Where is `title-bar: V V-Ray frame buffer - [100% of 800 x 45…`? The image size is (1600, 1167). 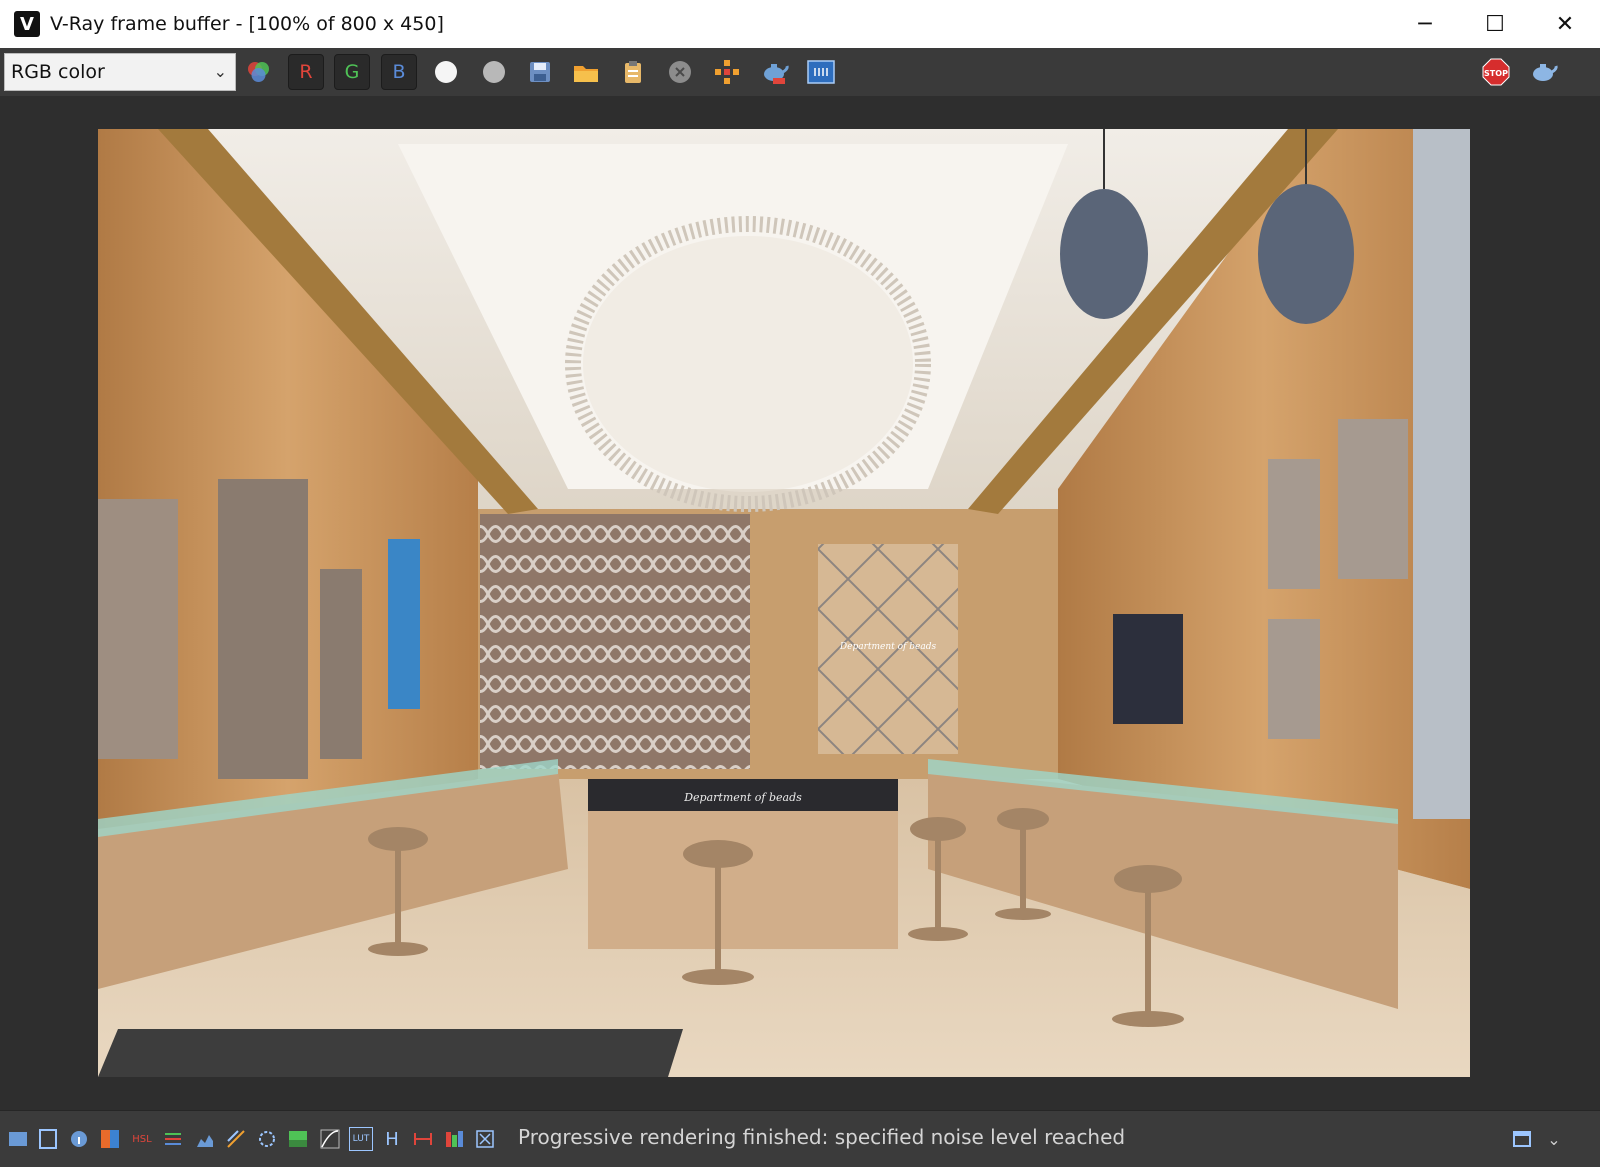
title-bar: V V-Ray frame buffer - [100% of 800 x 45… is located at coordinates (800, 24).